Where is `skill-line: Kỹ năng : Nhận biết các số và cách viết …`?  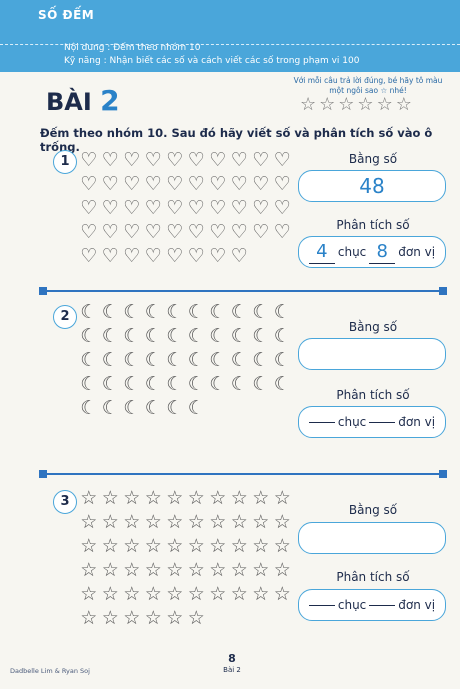 skill-line: Kỹ năng : Nhận biết các số và cách viết … is located at coordinates (212, 61).